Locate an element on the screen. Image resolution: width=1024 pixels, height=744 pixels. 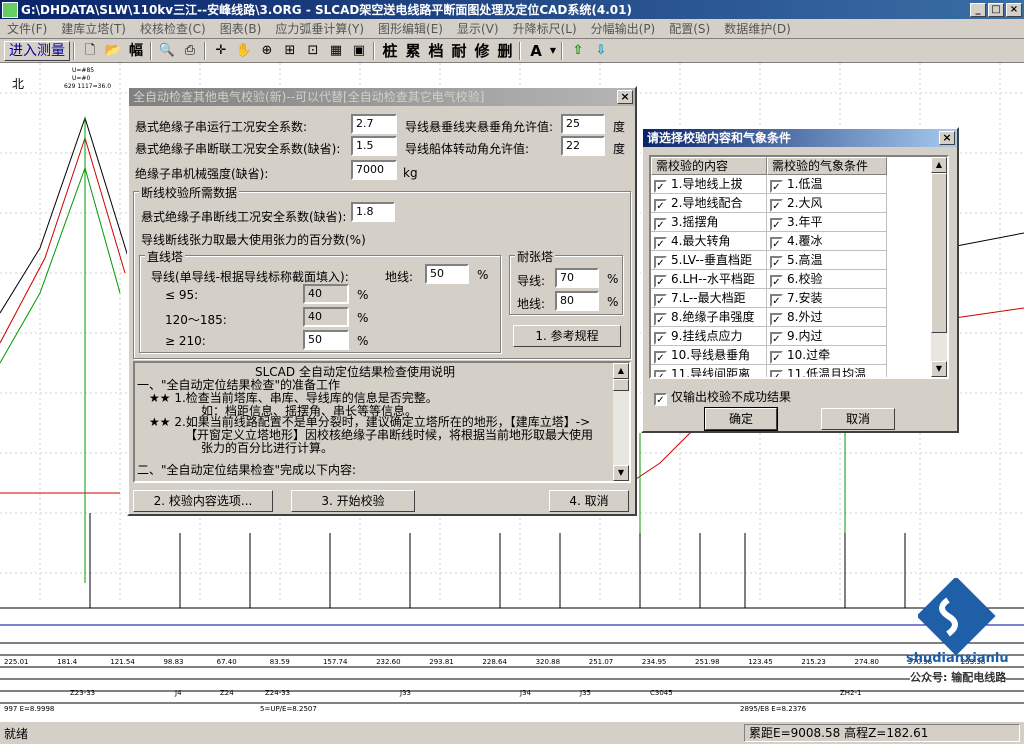
list-item: 6.LH--水平档距 6.校验 is located at coordinates (769, 279).